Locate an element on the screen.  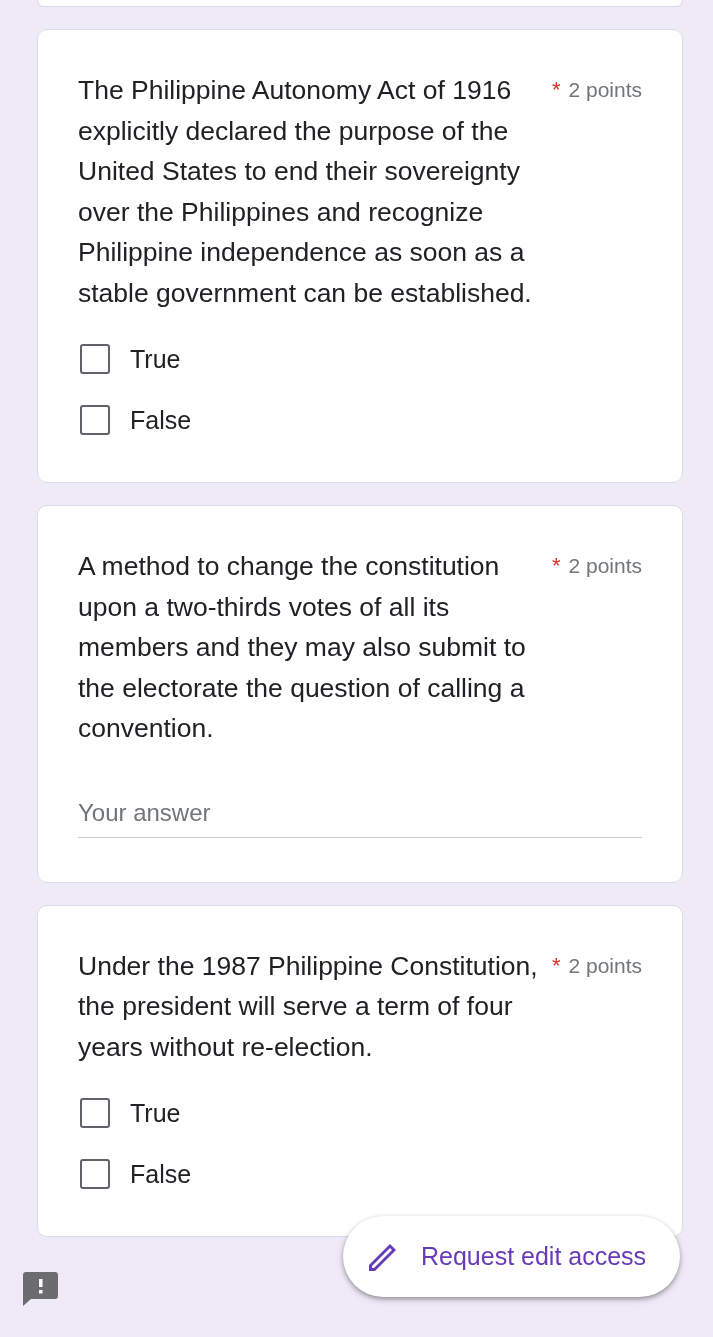
request-edit-access-button: Request edit access is located at coordinates (511, 1256).